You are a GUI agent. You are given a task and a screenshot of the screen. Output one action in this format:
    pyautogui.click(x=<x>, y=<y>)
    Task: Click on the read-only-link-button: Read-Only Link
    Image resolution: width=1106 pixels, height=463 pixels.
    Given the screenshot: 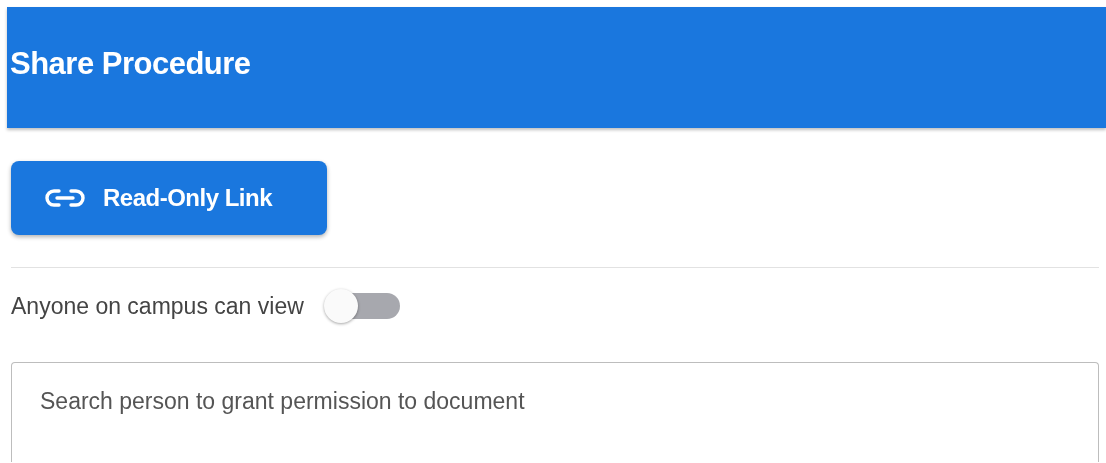 What is the action you would take?
    pyautogui.click(x=169, y=198)
    